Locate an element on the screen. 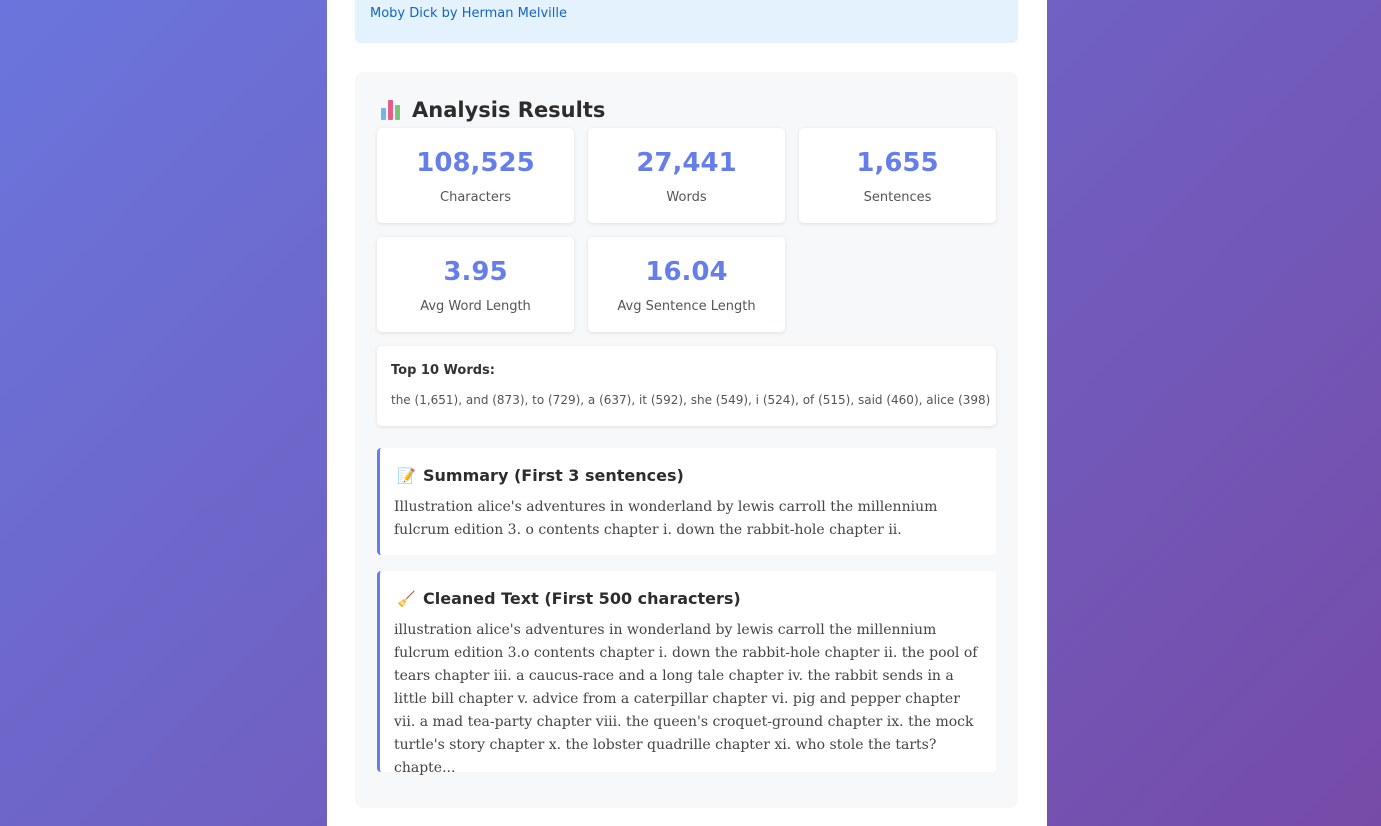  broom-icon: 🧹 is located at coordinates (406, 598).